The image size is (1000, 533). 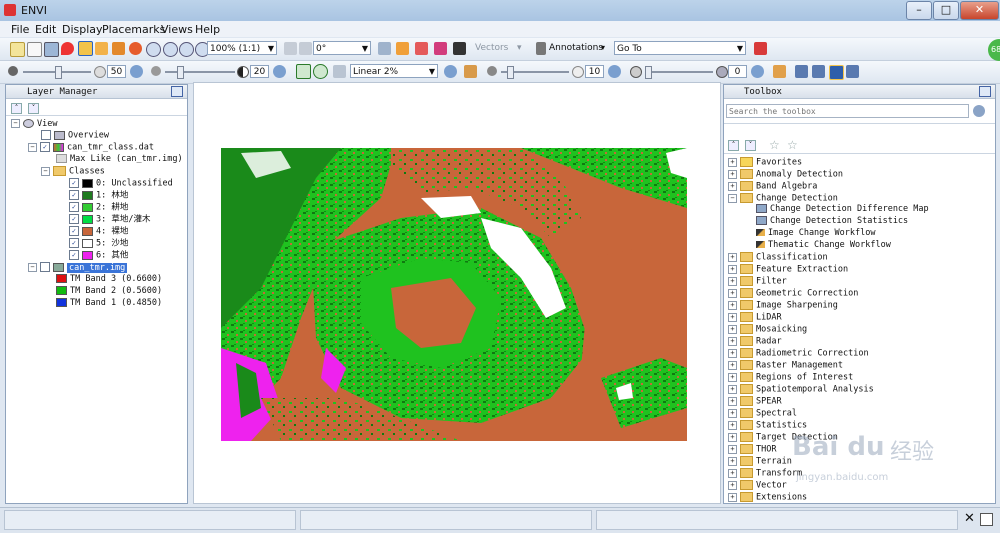 What do you see at coordinates (752, 450) in the screenshot?
I see `toolbox-thor: + THOR` at bounding box center [752, 450].